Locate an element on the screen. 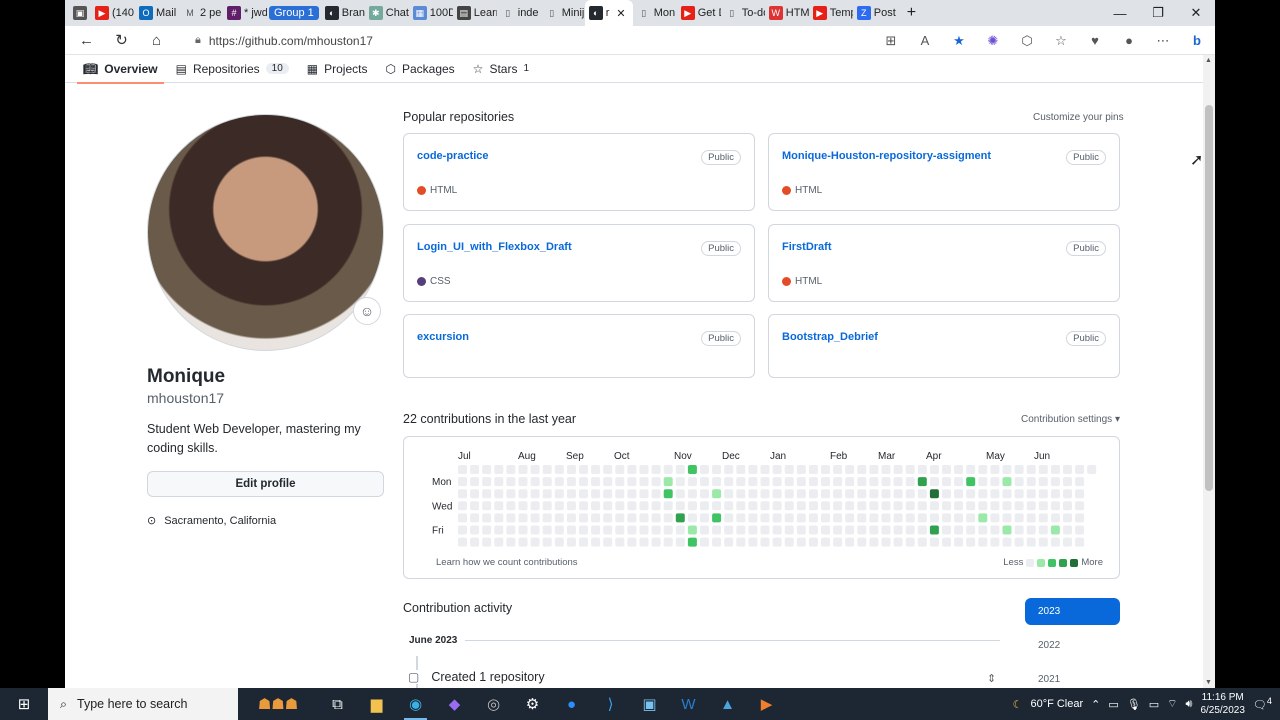 The image size is (1280, 720). image-viewer-icon: ▲ is located at coordinates (727, 704).